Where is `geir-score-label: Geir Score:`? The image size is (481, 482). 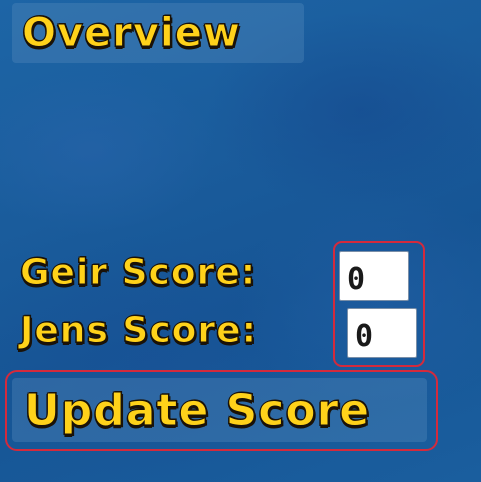
geir-score-label: Geir Score: is located at coordinates (138, 273).